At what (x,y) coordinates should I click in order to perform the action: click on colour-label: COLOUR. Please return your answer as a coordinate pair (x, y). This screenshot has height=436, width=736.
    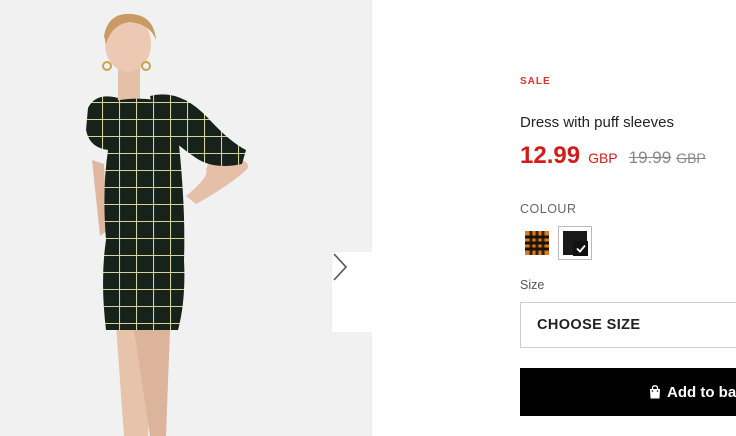
    Looking at the image, I should click on (548, 209).